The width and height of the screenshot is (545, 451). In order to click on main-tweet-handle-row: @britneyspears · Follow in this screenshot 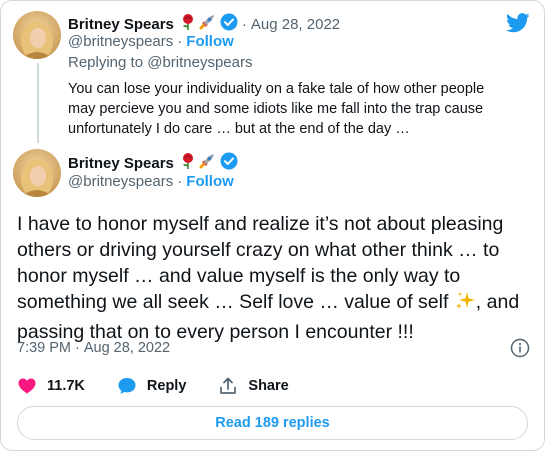, I will do `click(151, 181)`.